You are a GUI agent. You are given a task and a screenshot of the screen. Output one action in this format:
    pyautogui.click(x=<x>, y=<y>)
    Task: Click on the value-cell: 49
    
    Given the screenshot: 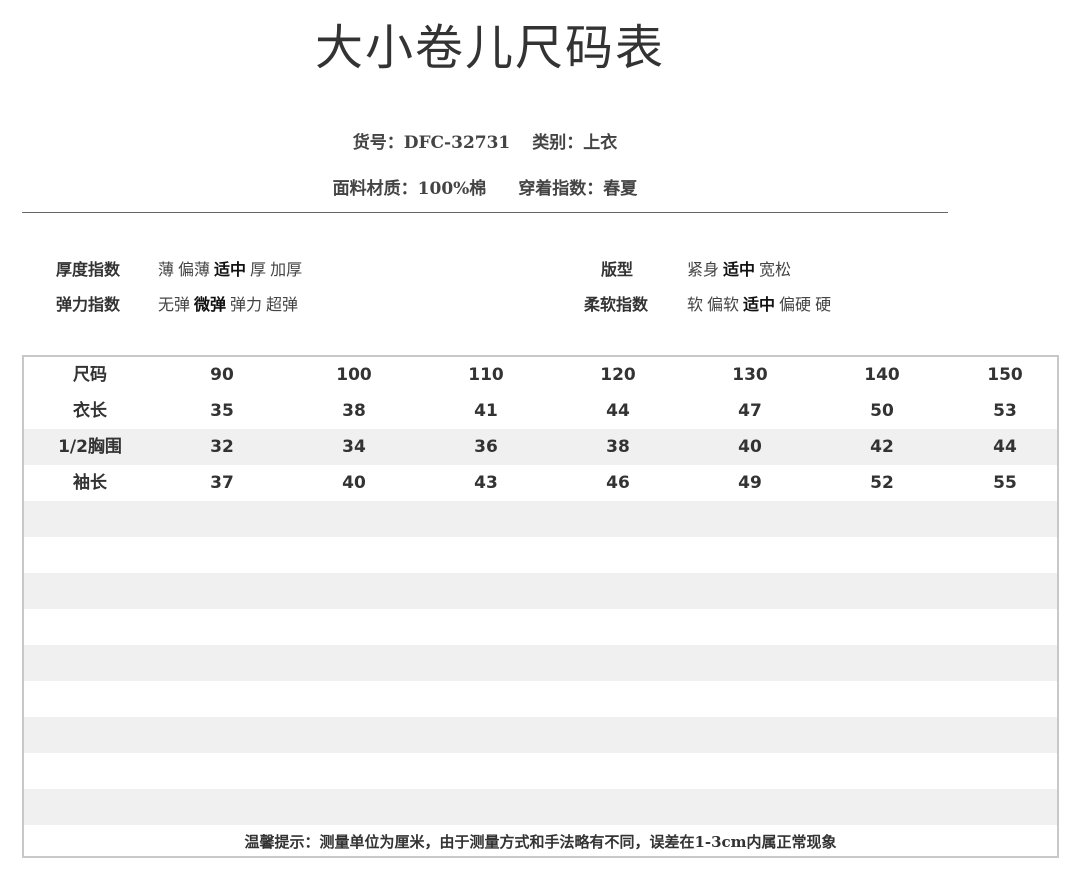 What is the action you would take?
    pyautogui.click(x=750, y=483)
    